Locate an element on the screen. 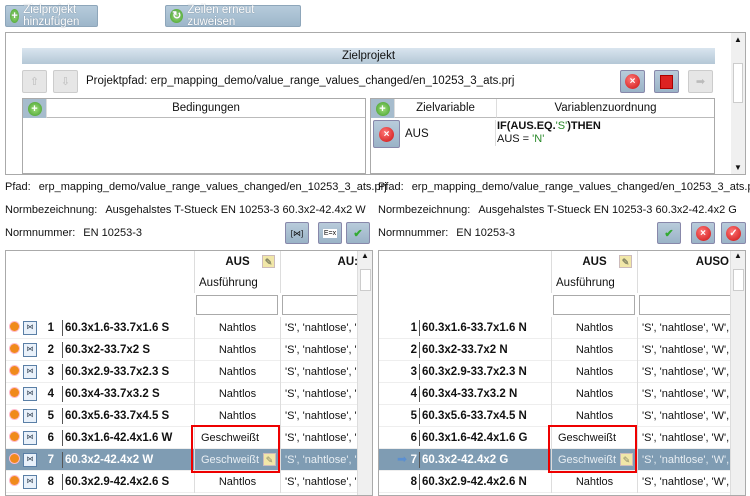  modified-indicator-icon is located at coordinates (14, 480).